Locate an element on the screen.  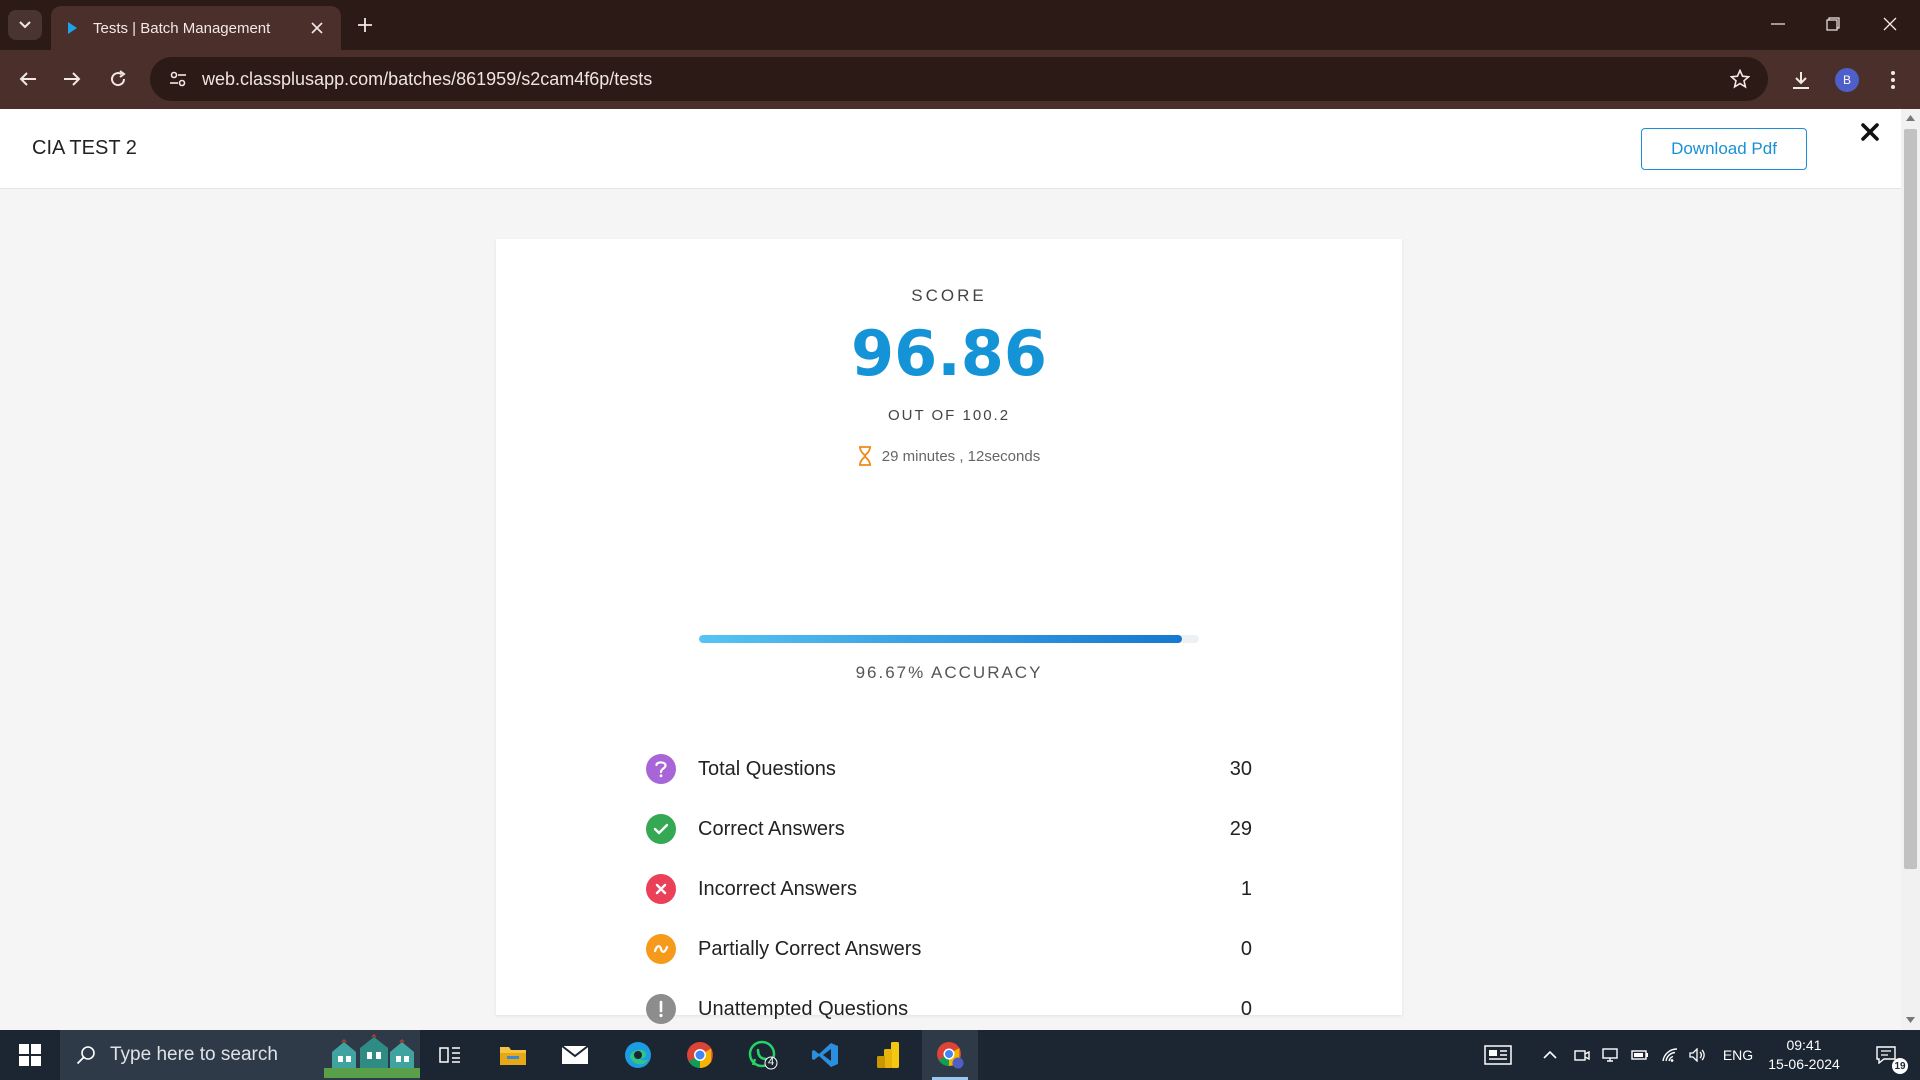
whatsapp-unread-badge: 4 is located at coordinates (771, 1062).